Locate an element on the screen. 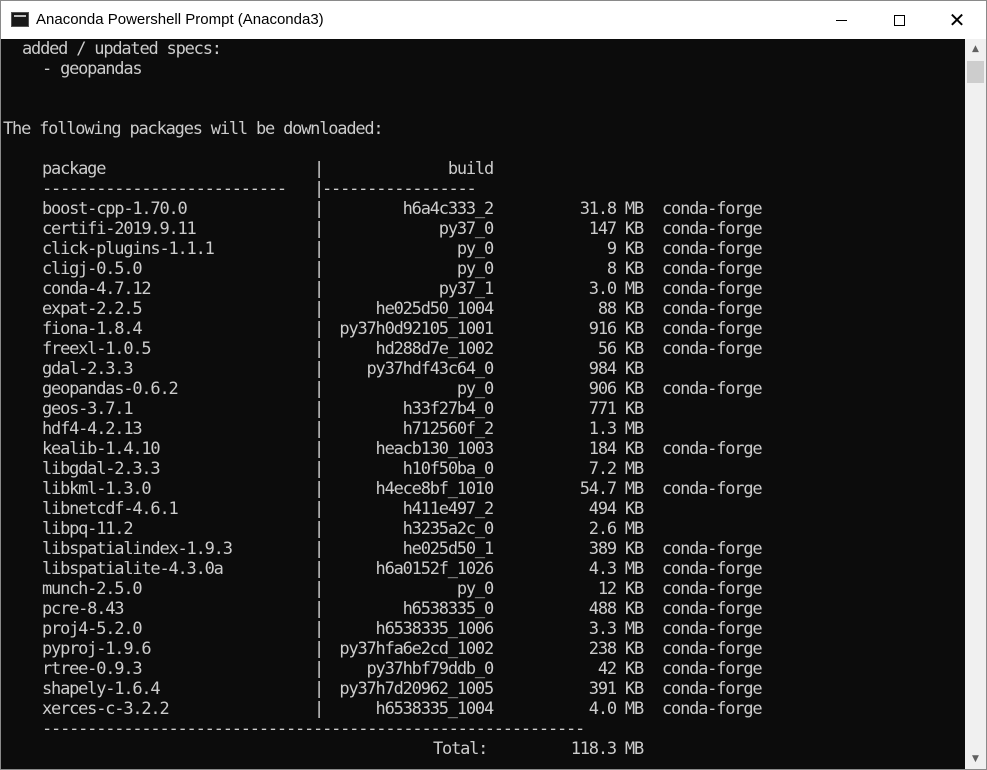 The width and height of the screenshot is (987, 770). package-build: h411e497_2 is located at coordinates (448, 509).